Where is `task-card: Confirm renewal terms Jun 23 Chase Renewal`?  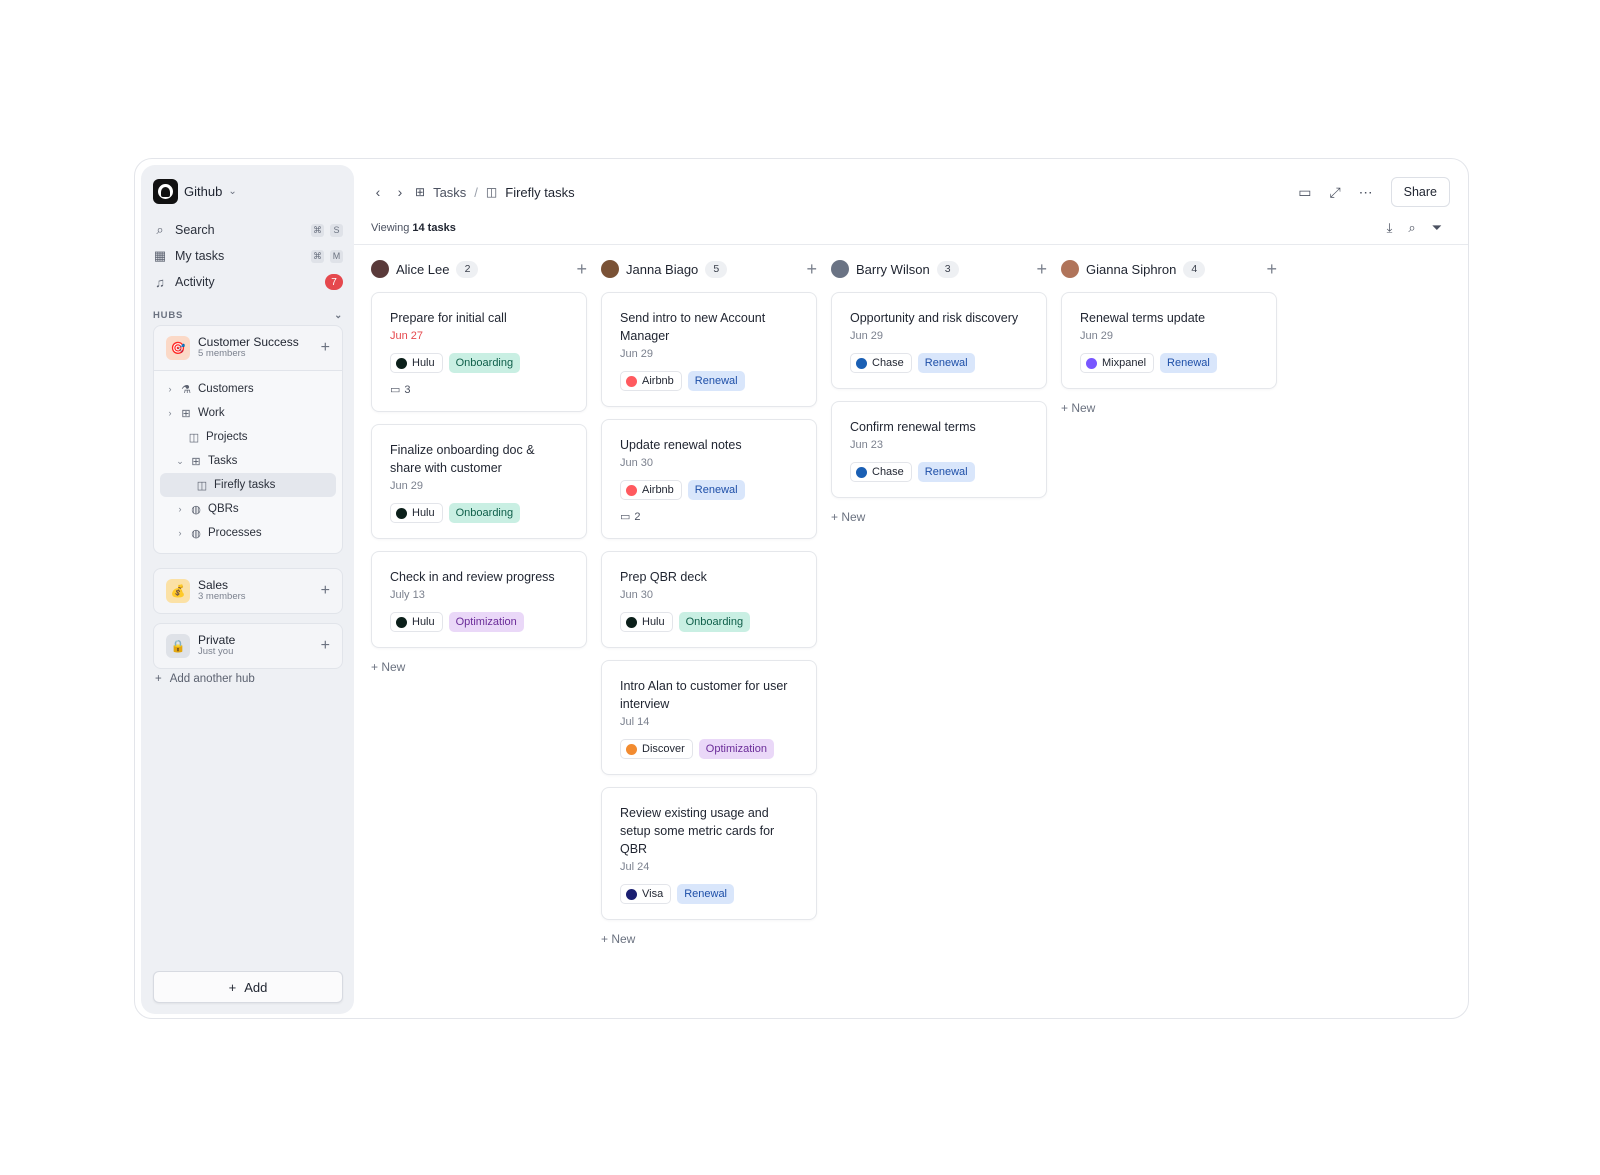
task-card: Confirm renewal terms Jun 23 Chase Renewal is located at coordinates (939, 449).